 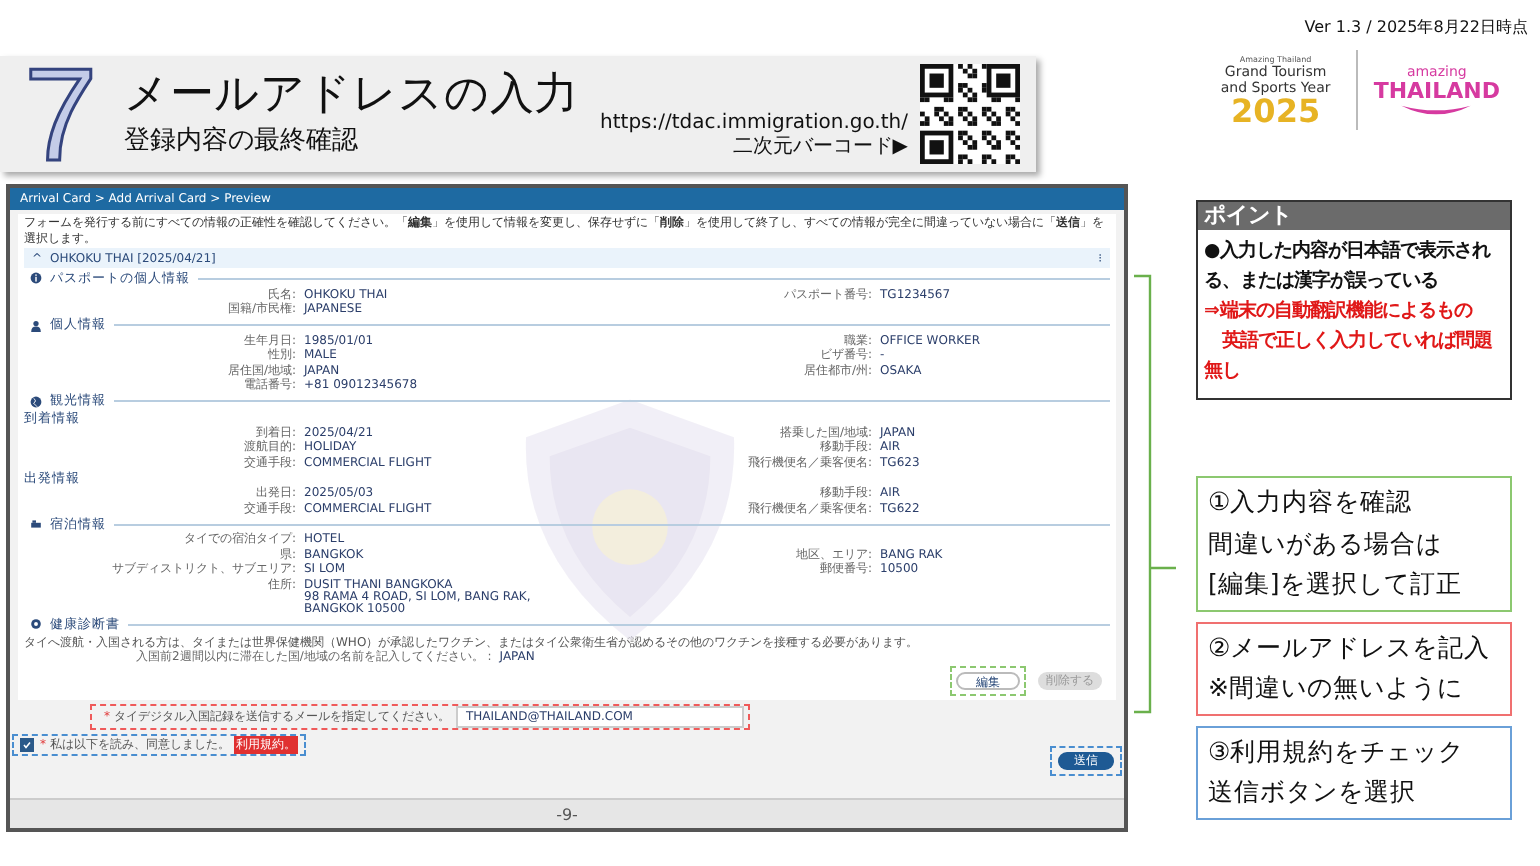 What do you see at coordinates (1349, 356) in the screenshot?
I see `point-text: 英語で正しく入力していれば問題無し` at bounding box center [1349, 356].